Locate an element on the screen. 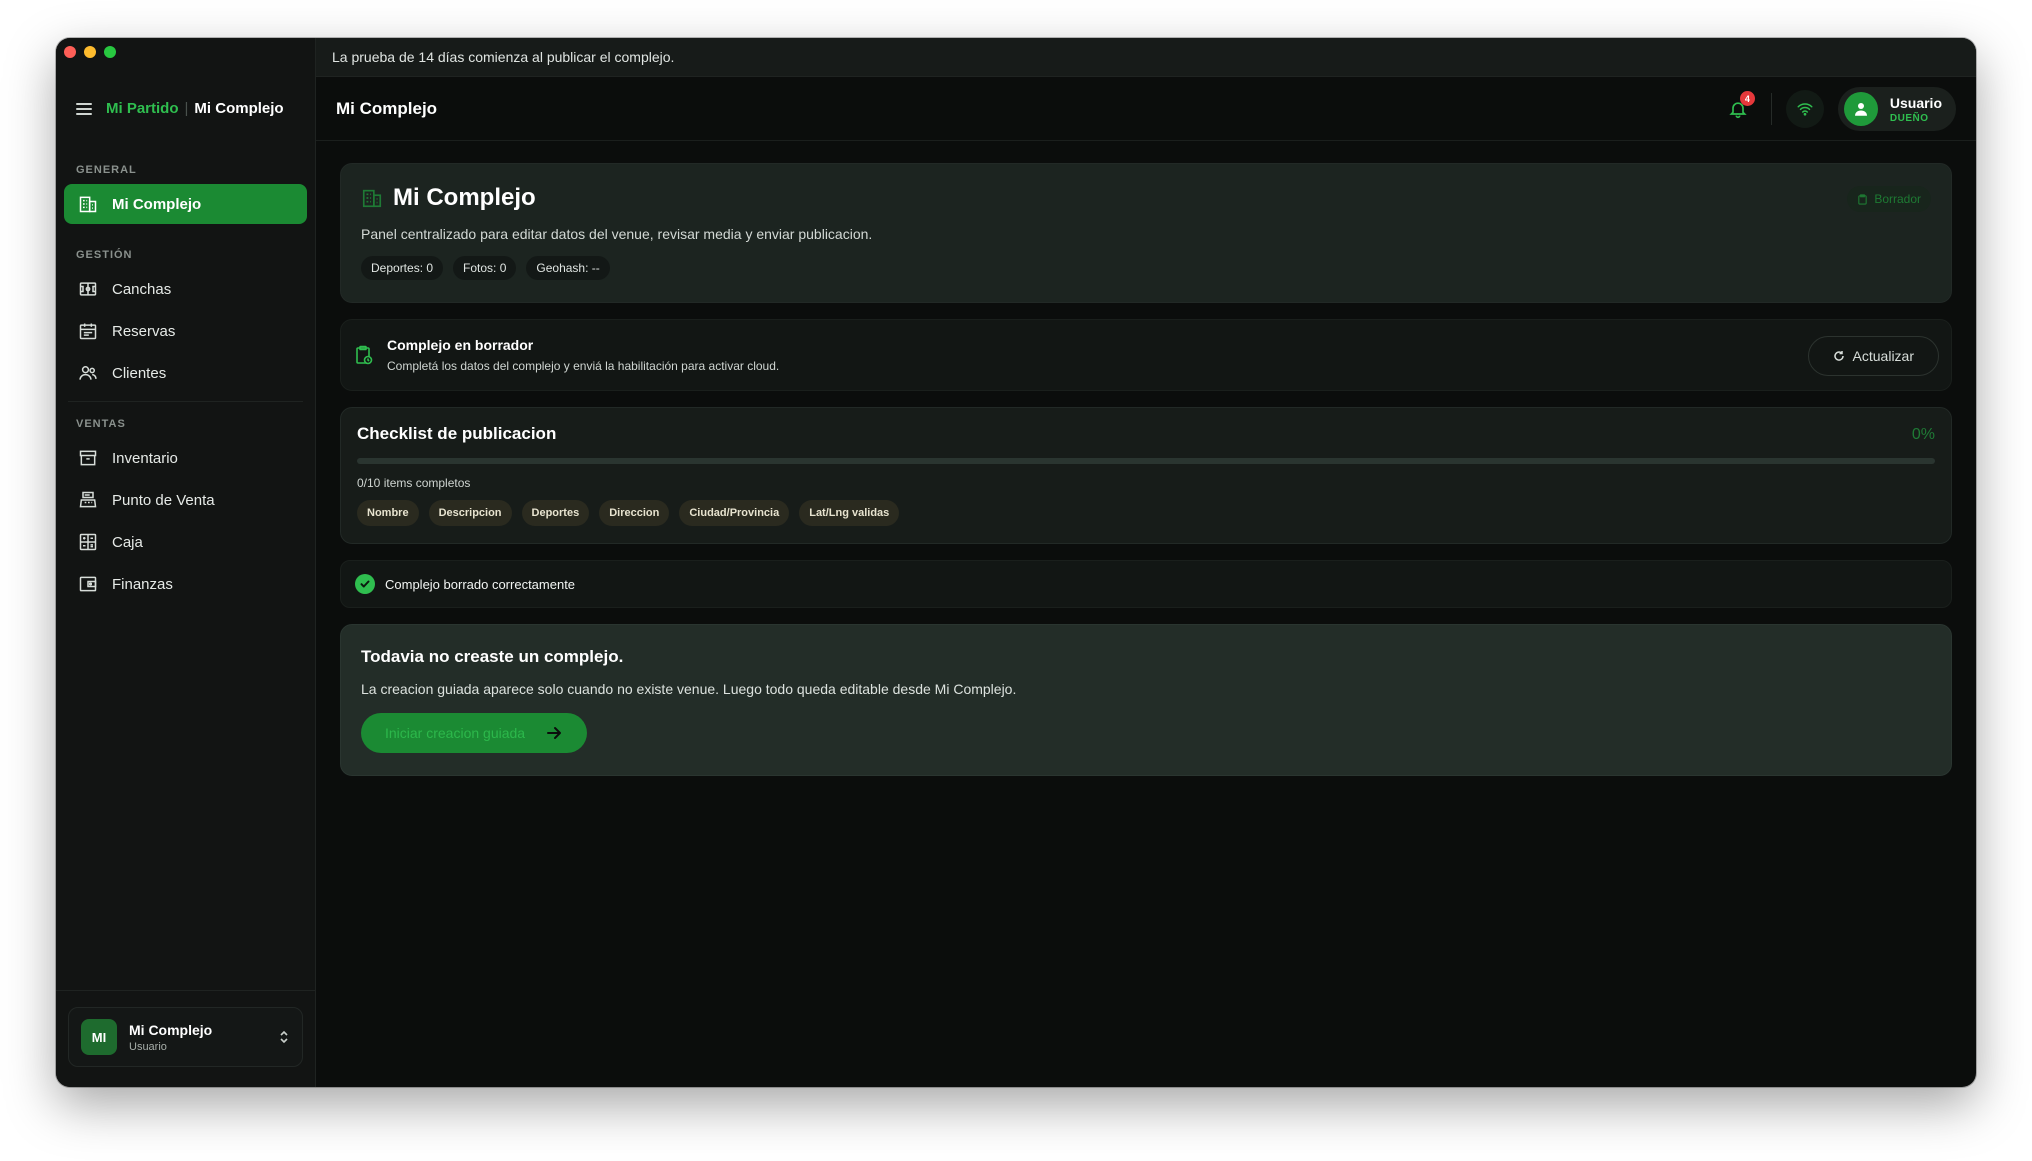  traffic-lights is located at coordinates (90, 52).